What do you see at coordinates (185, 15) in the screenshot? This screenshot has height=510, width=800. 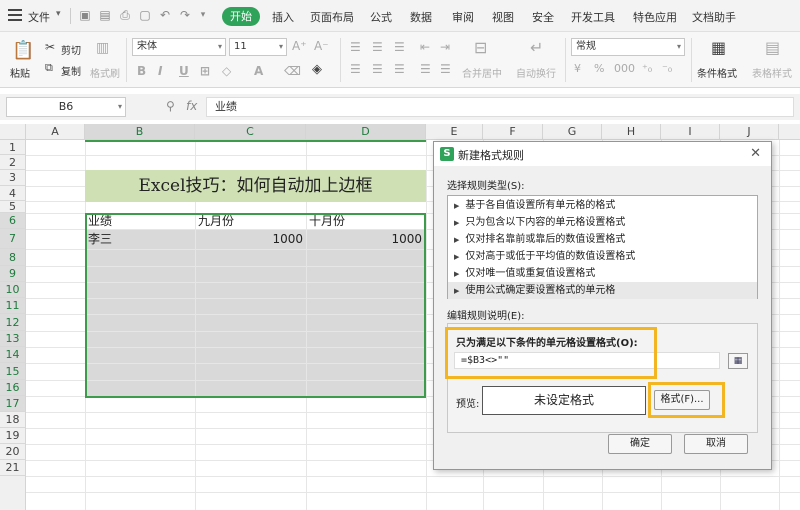 I see `redo-icon: ↷` at bounding box center [185, 15].